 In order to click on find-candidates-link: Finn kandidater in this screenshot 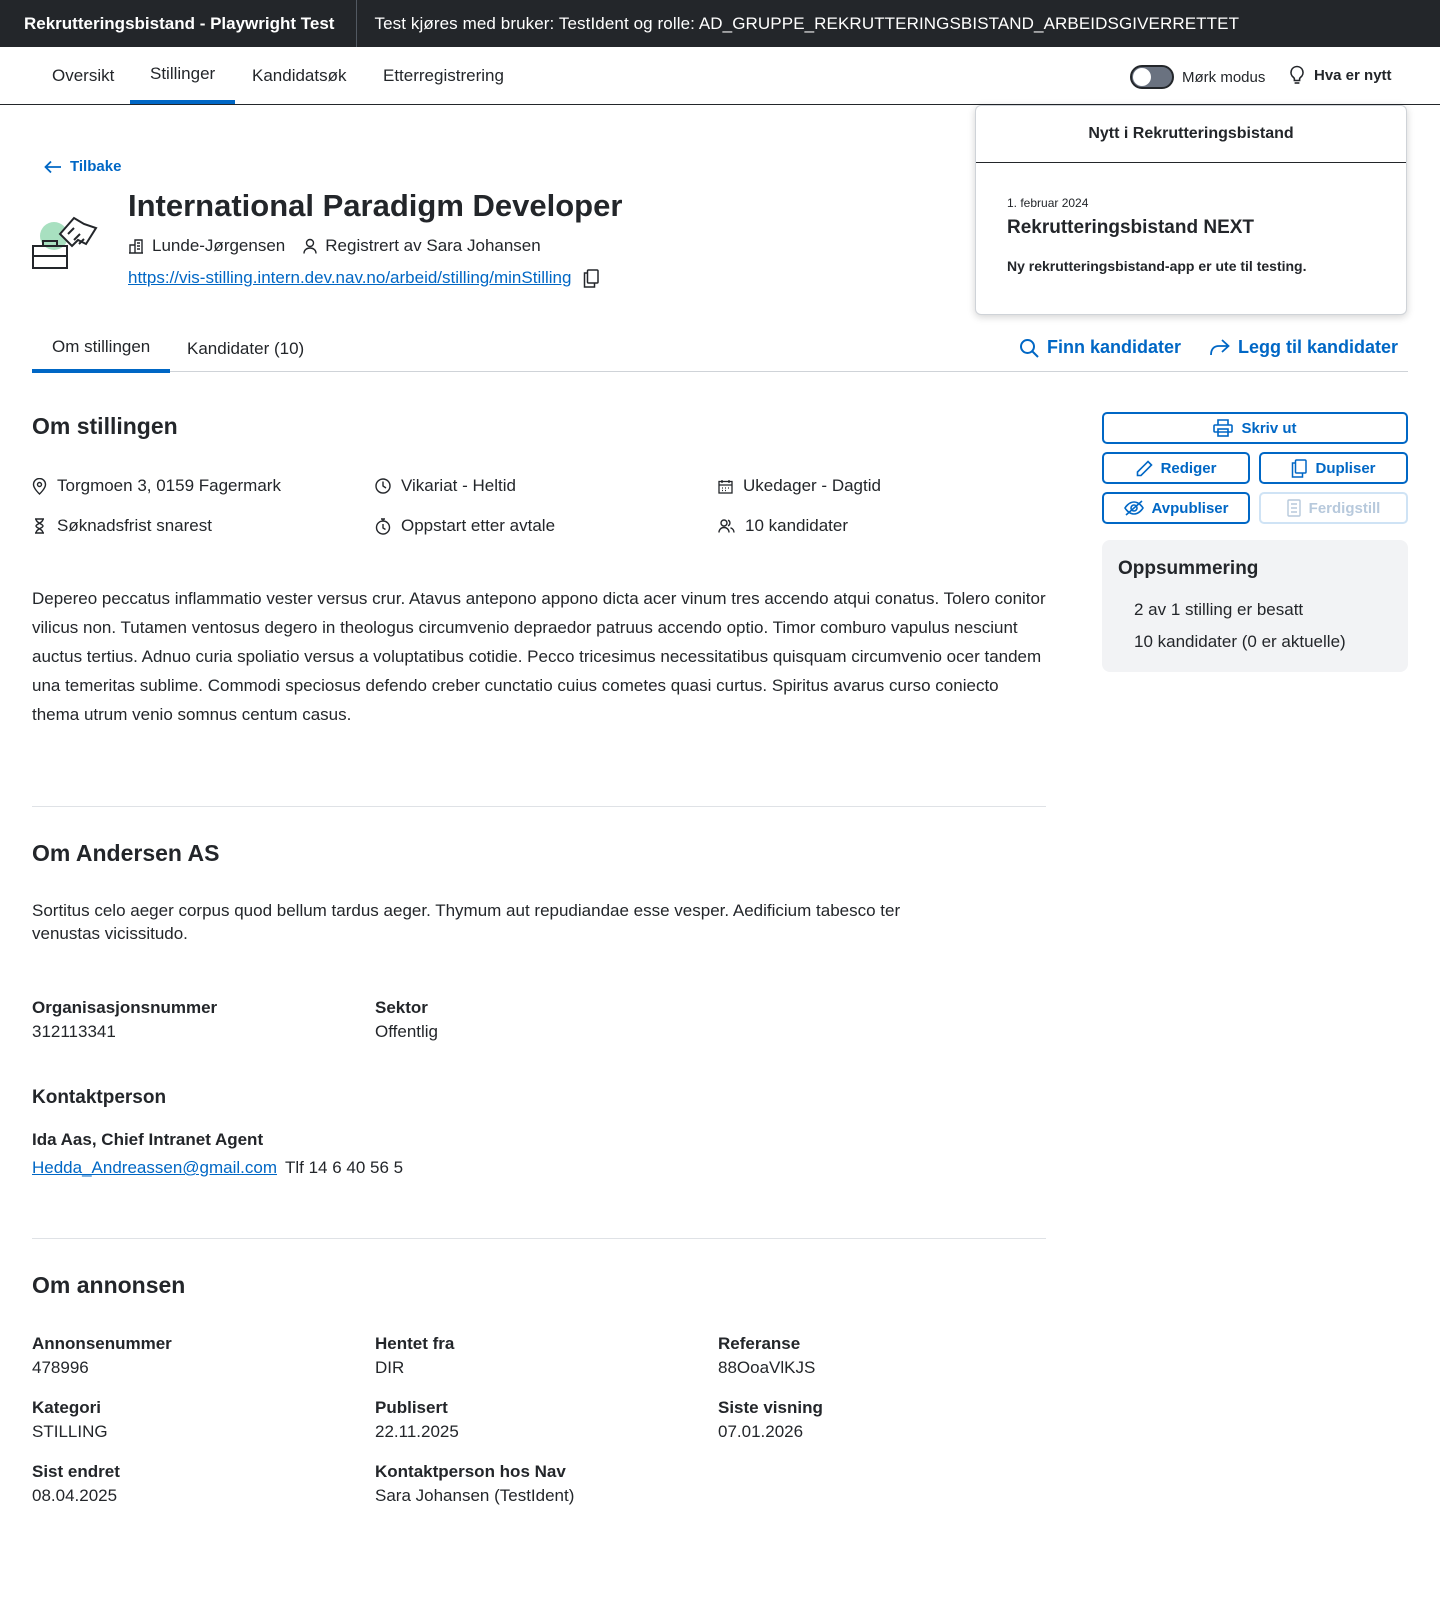, I will do `click(1100, 347)`.